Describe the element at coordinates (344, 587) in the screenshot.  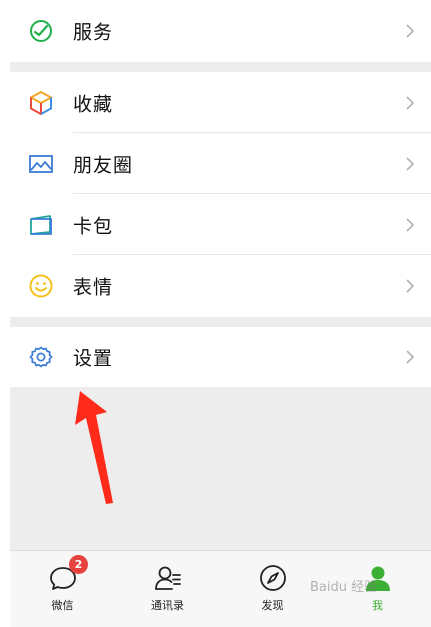
I see `baidu-watermark: Baidu 经验` at that location.